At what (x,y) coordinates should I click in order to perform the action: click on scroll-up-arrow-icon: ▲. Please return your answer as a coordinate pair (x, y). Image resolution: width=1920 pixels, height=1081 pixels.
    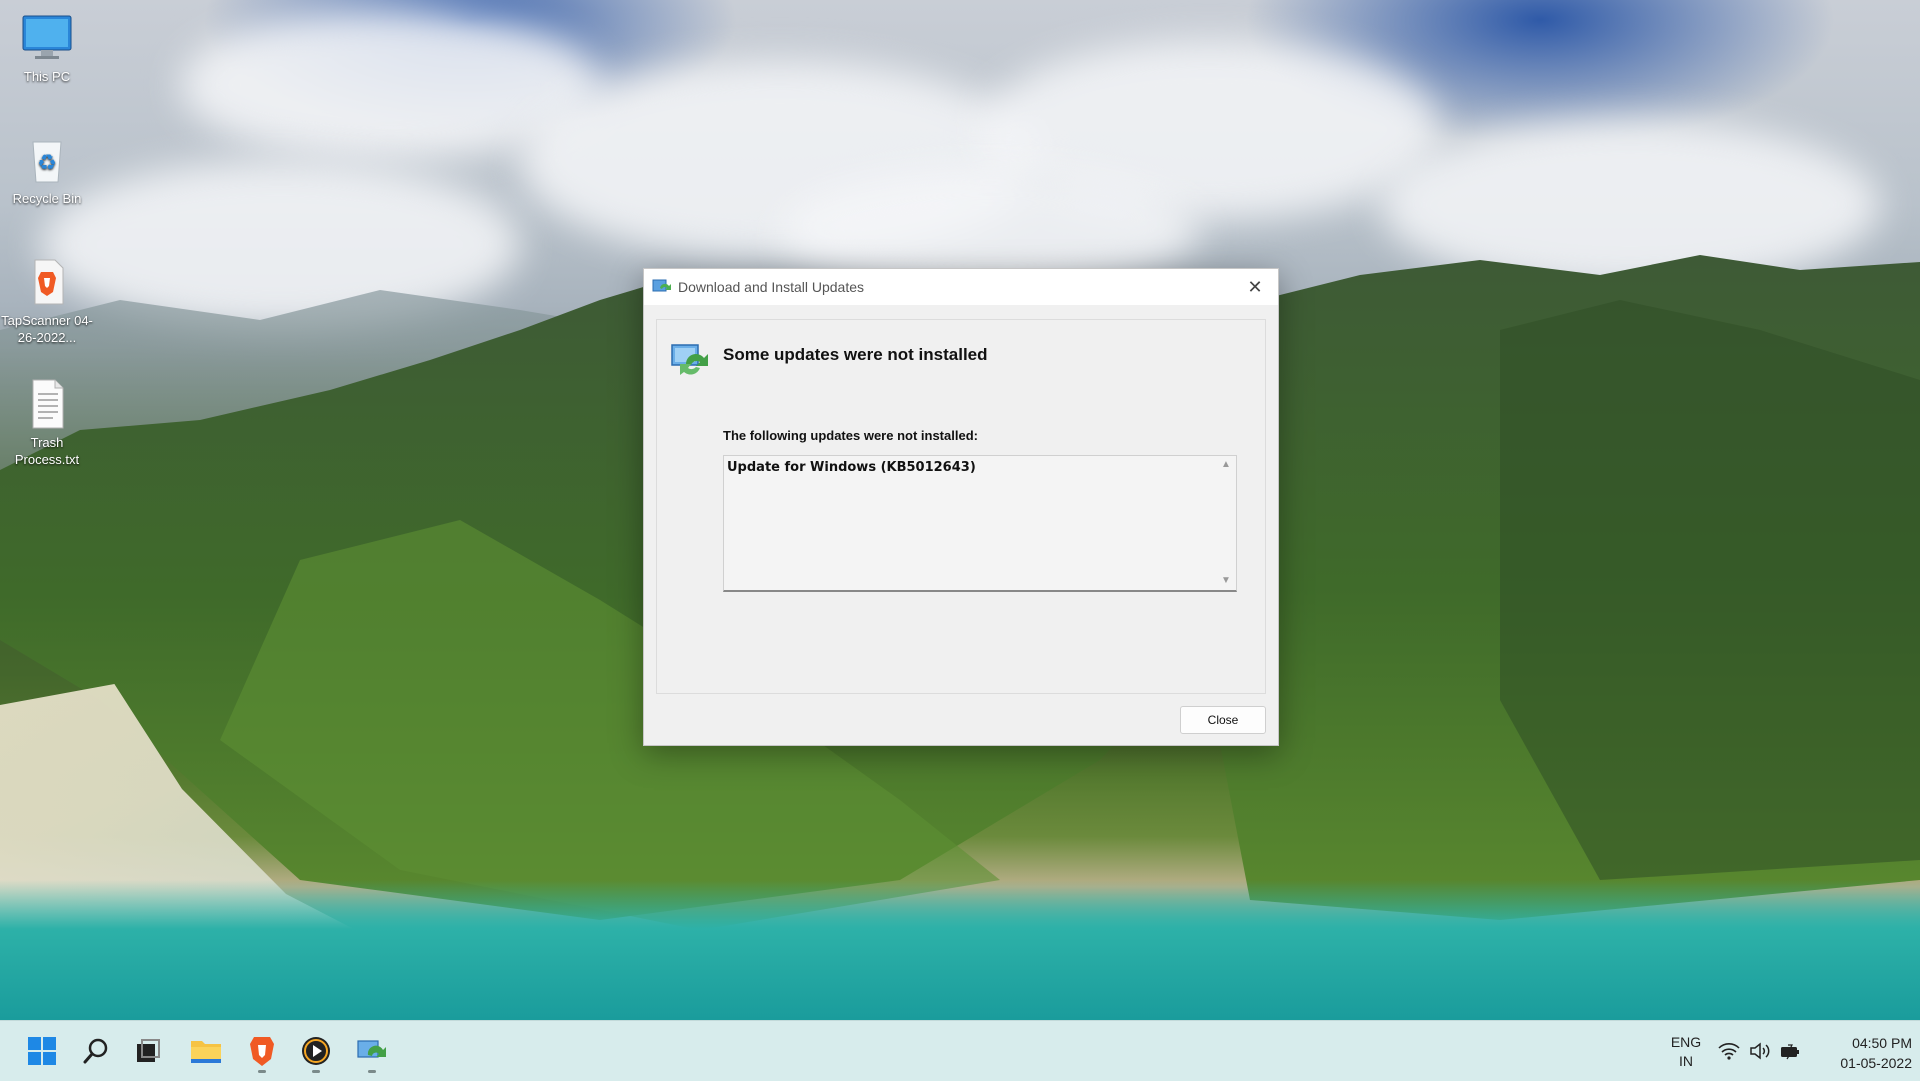
    Looking at the image, I should click on (1226, 465).